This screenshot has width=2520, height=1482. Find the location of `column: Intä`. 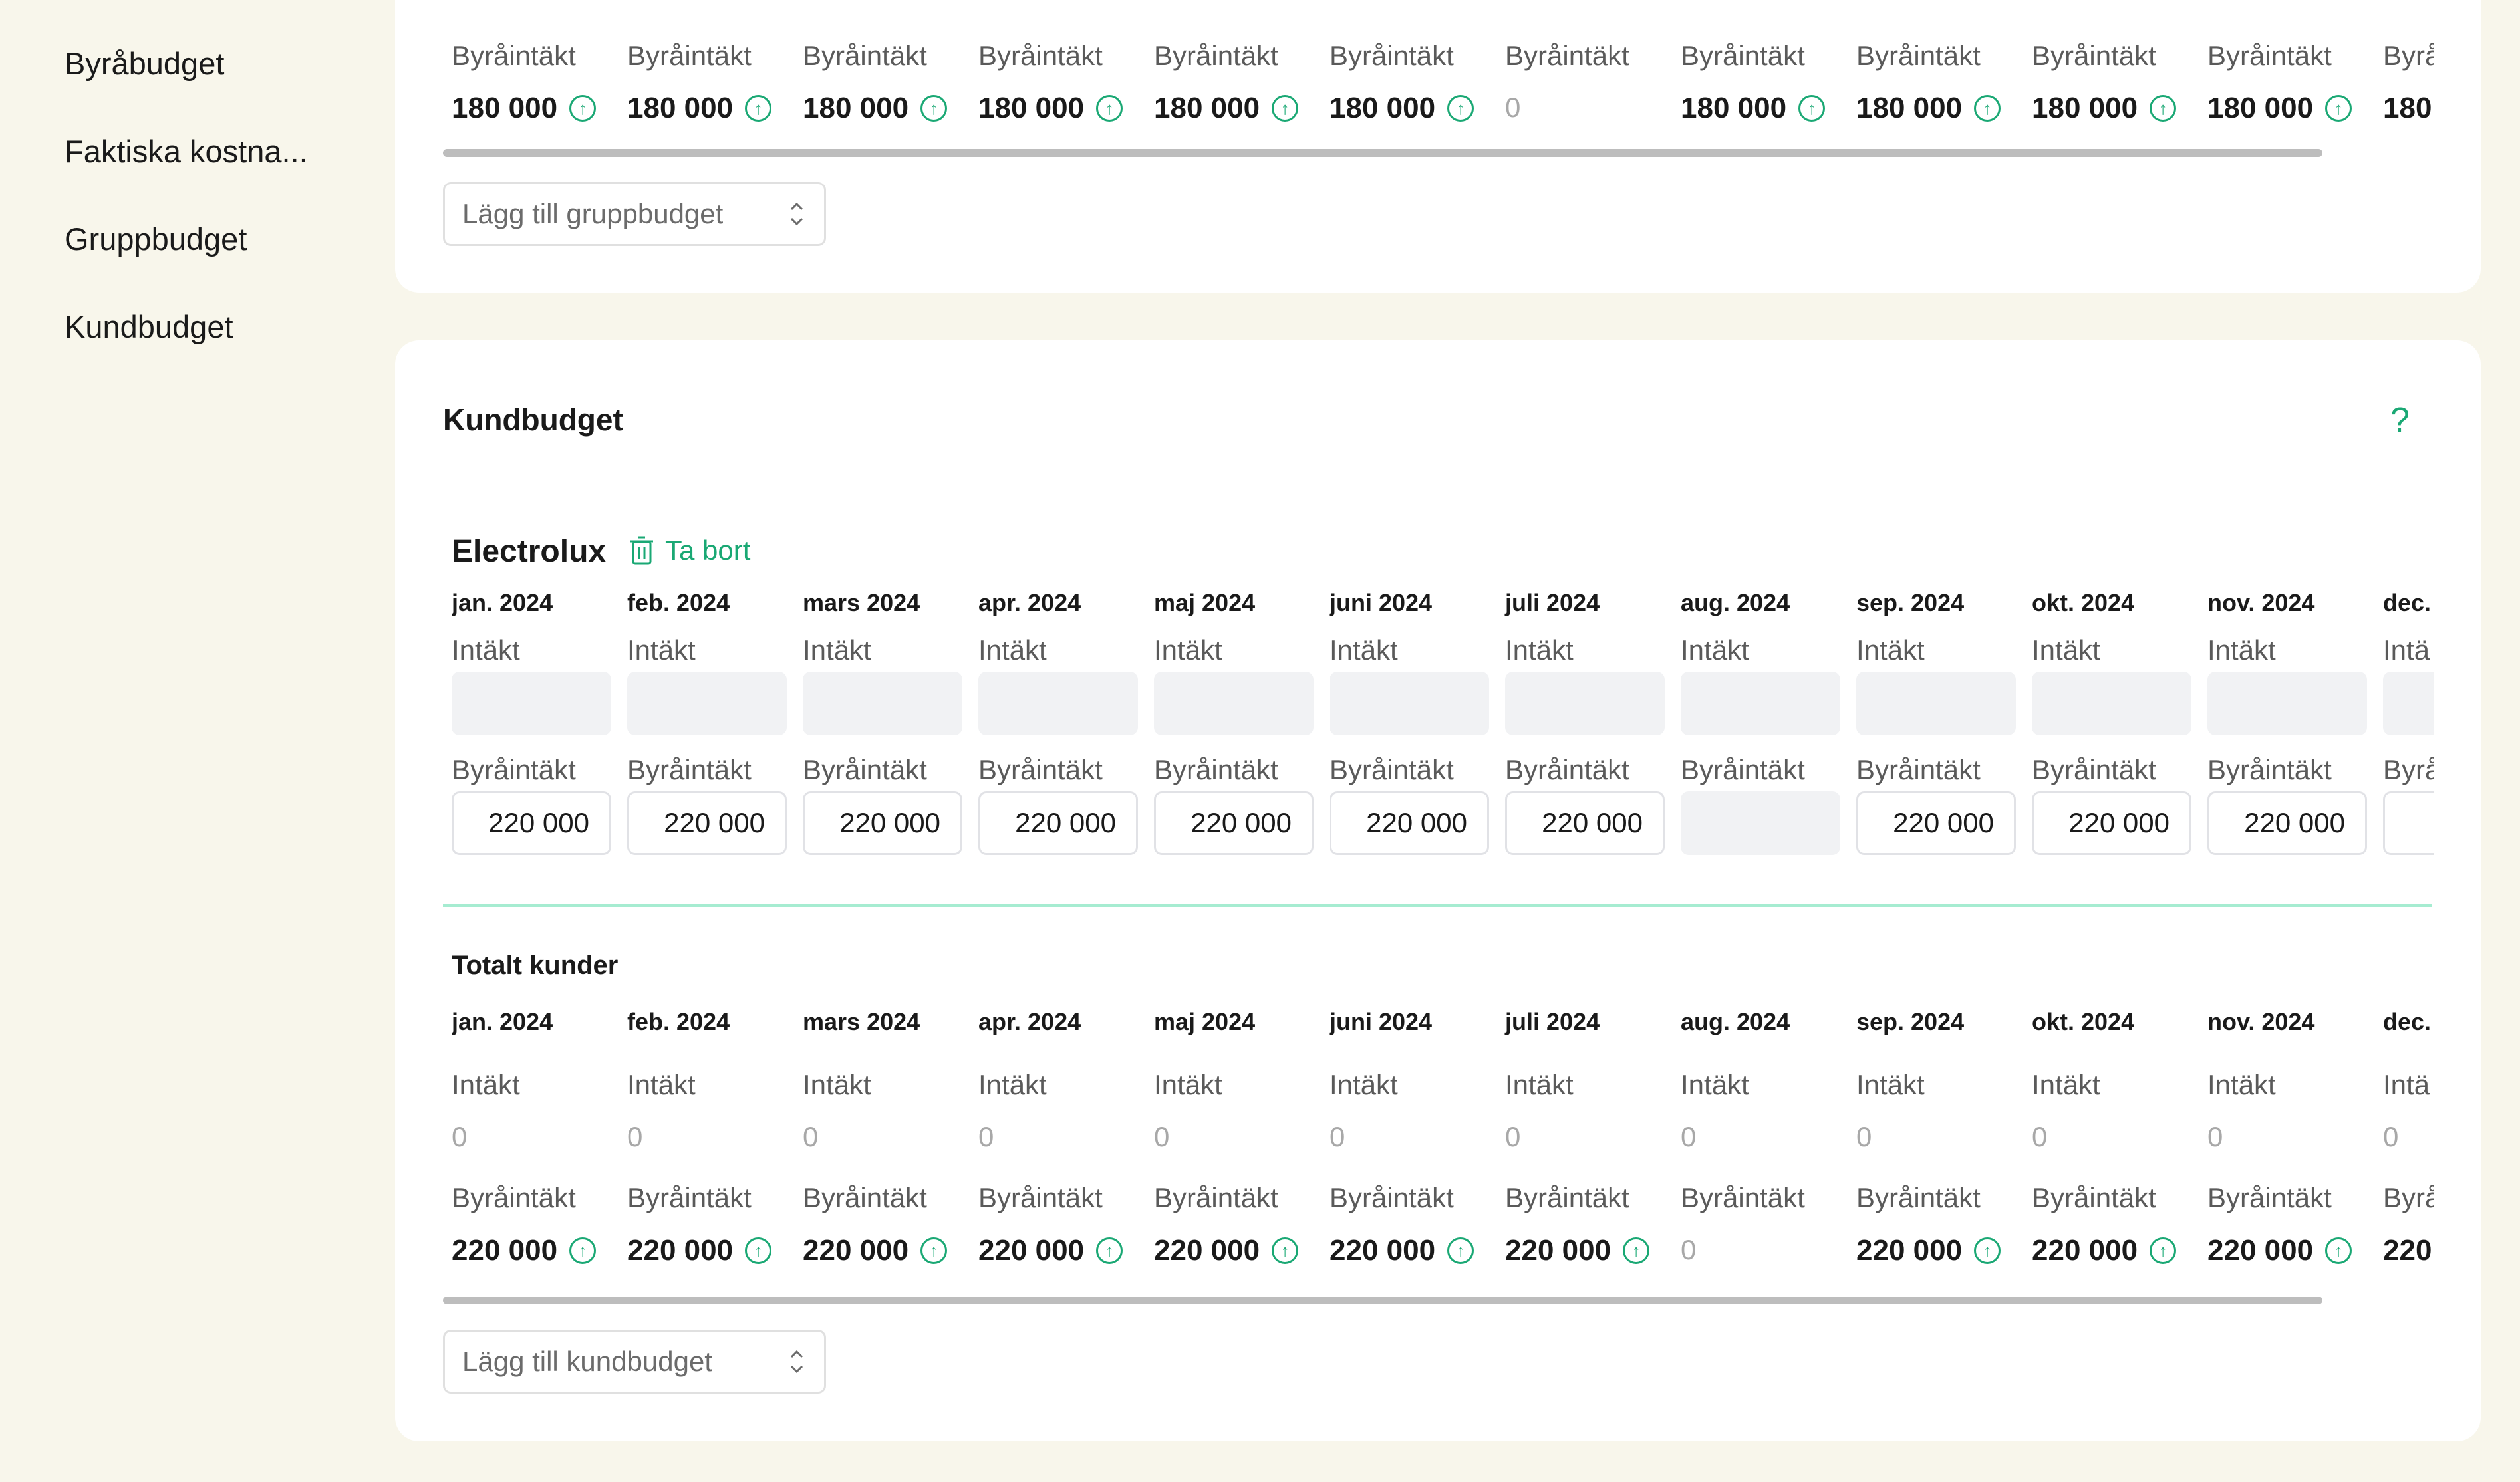

column: Intä is located at coordinates (2408, 1085).